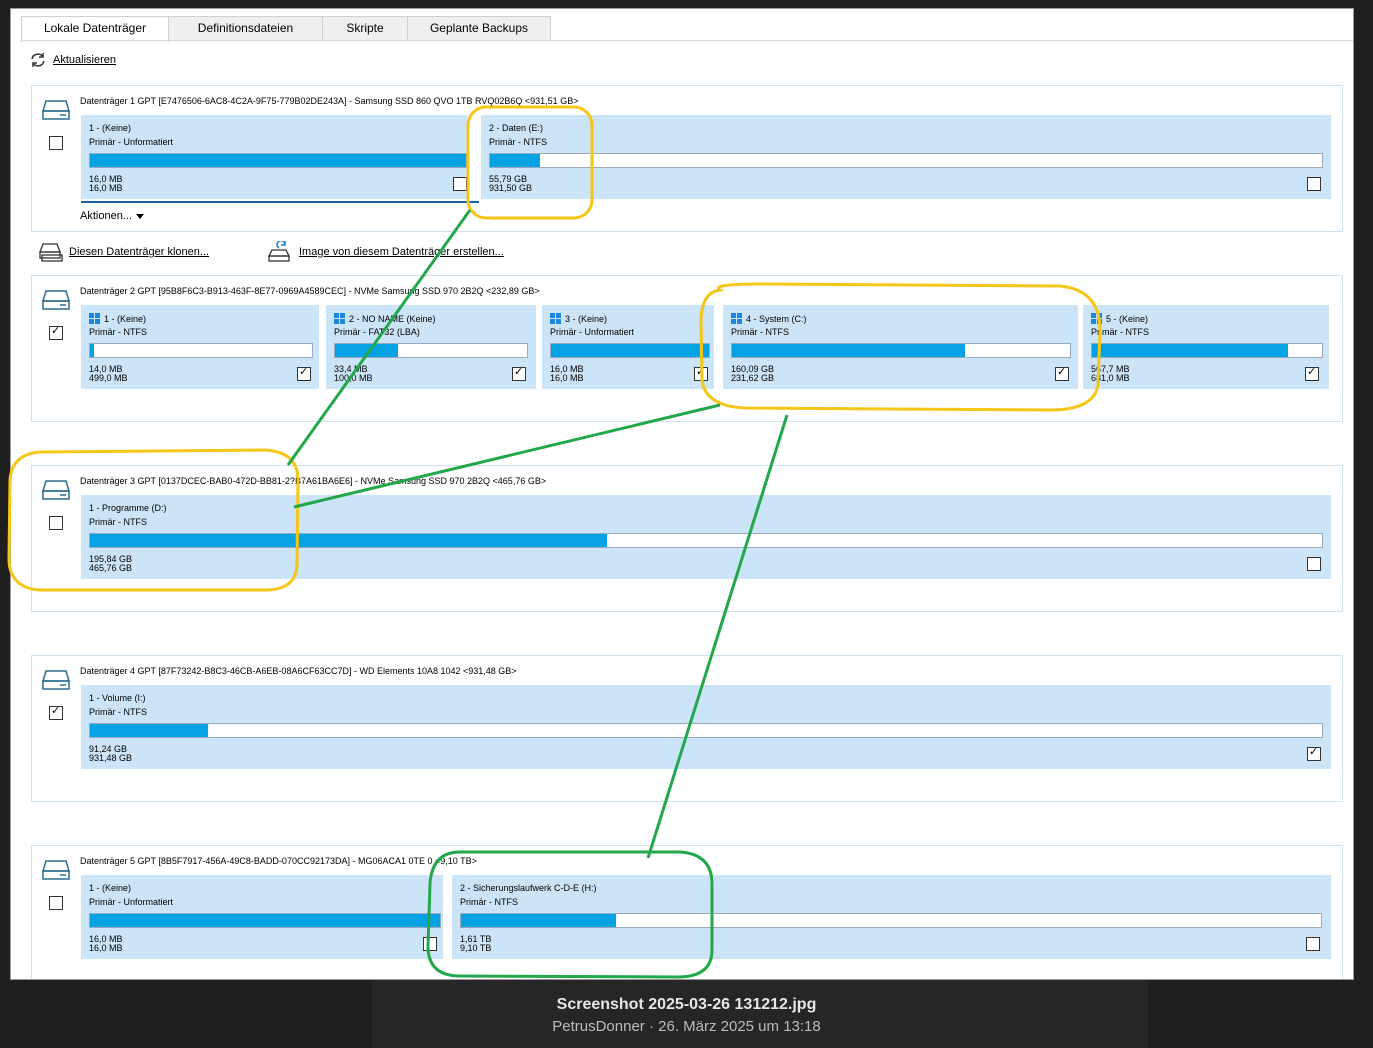 Image resolution: width=1373 pixels, height=1048 pixels. Describe the element at coordinates (530, 162) in the screenshot. I see `highlight-daten-e` at that location.